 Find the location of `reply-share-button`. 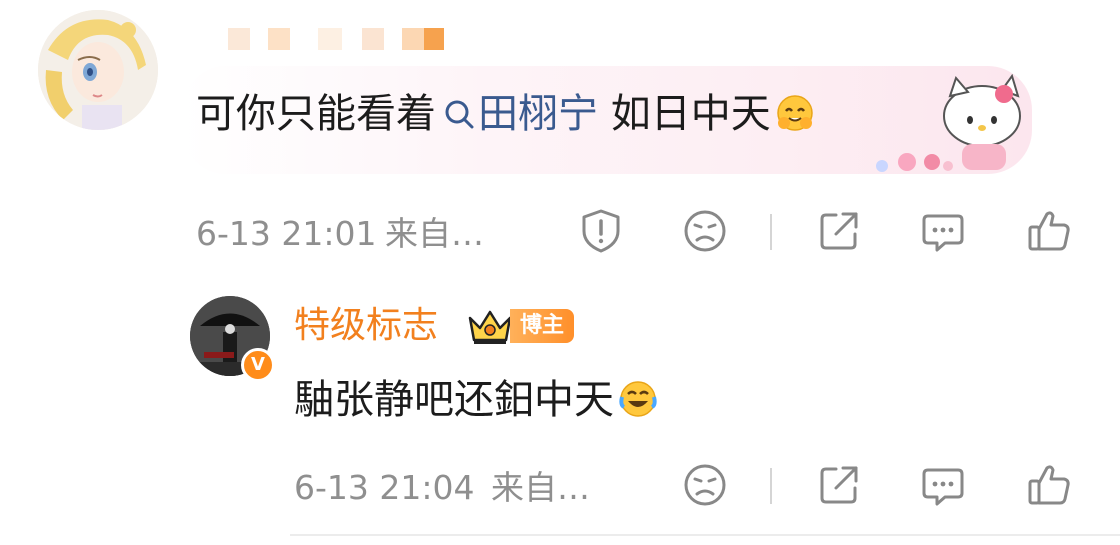

reply-share-button is located at coordinates (839, 485).